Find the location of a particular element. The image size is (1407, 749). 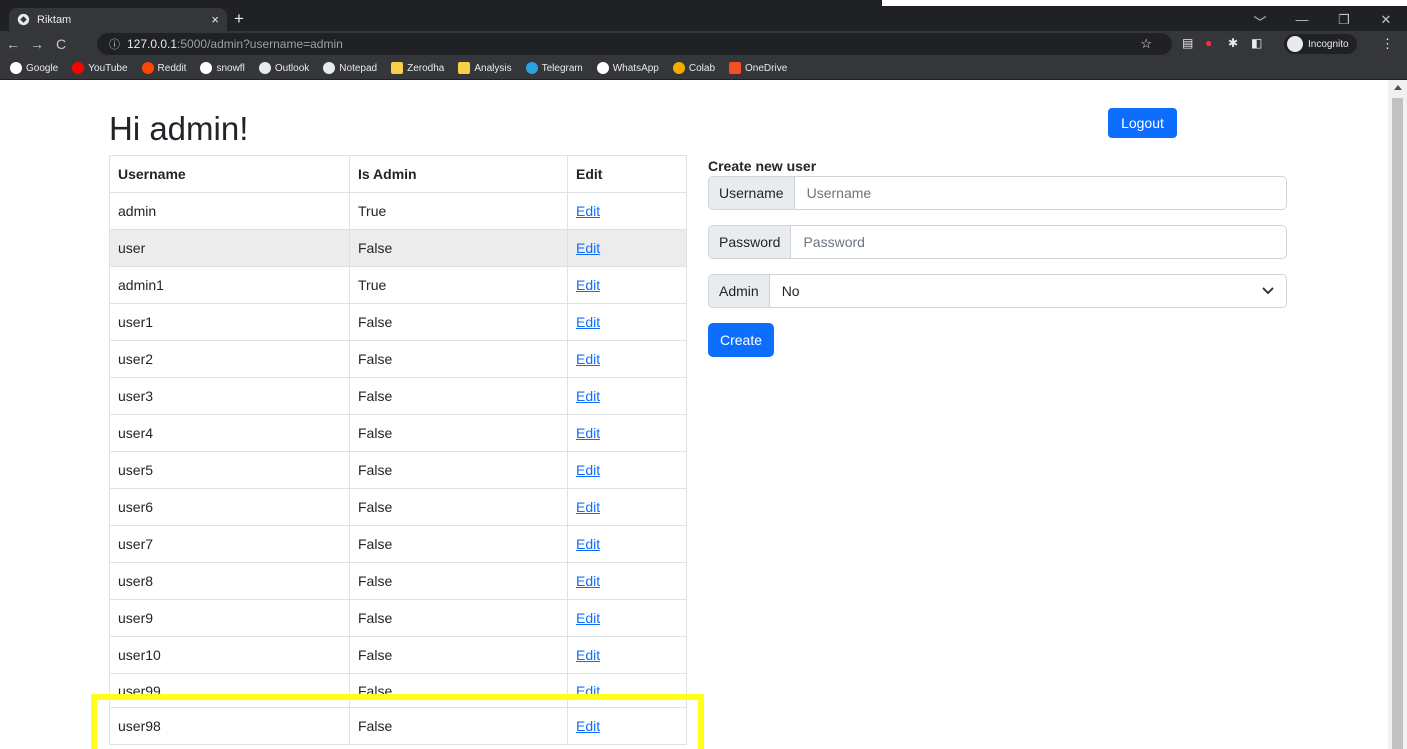

bookmark-outlook: Outlook is located at coordinates (283, 68).